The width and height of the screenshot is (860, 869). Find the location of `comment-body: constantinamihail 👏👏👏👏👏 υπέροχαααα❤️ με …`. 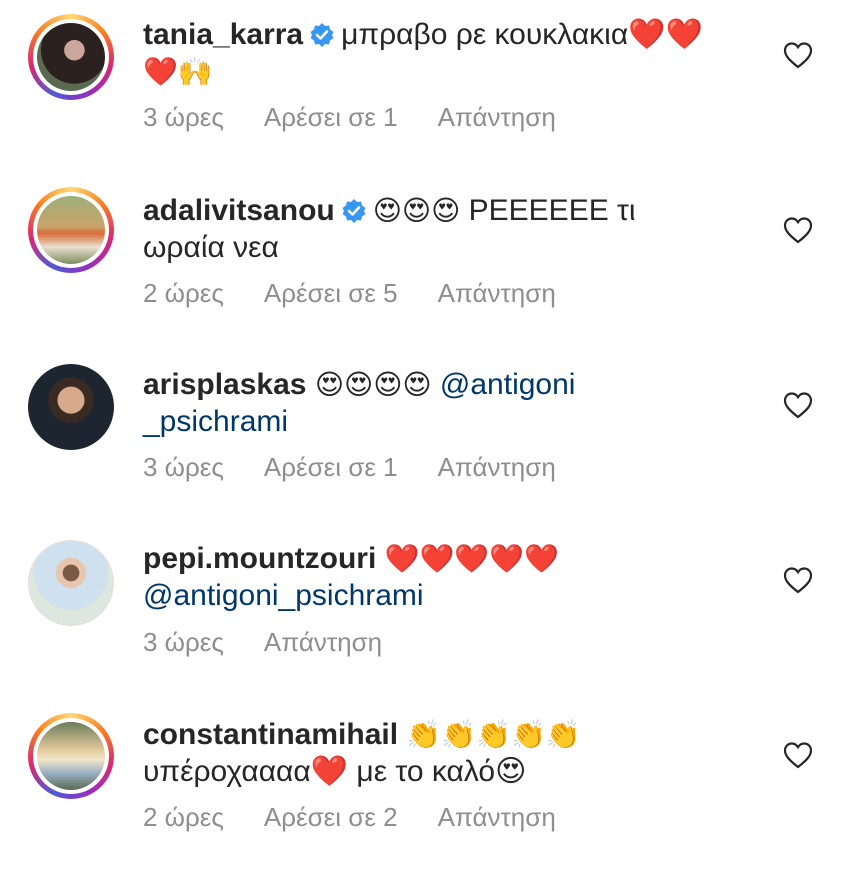

comment-body: constantinamihail 👏👏👏👏👏 υπέροχαααα❤️ με … is located at coordinates (443, 753).